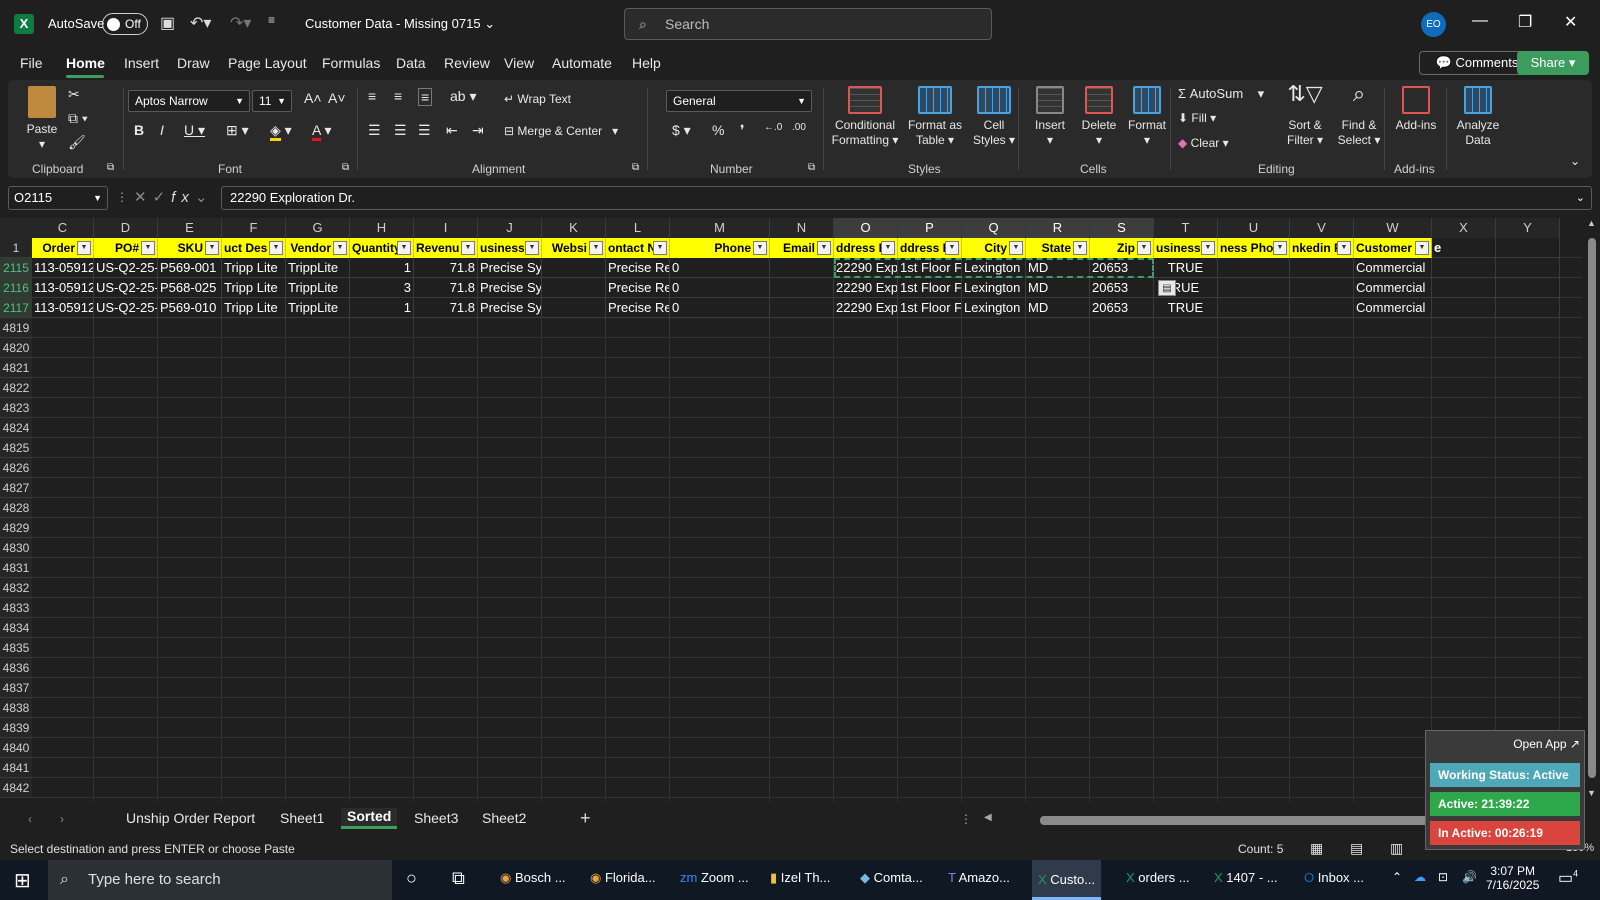 The height and width of the screenshot is (900, 1600). What do you see at coordinates (585, 818) in the screenshot?
I see `add-sheet-icon: +` at bounding box center [585, 818].